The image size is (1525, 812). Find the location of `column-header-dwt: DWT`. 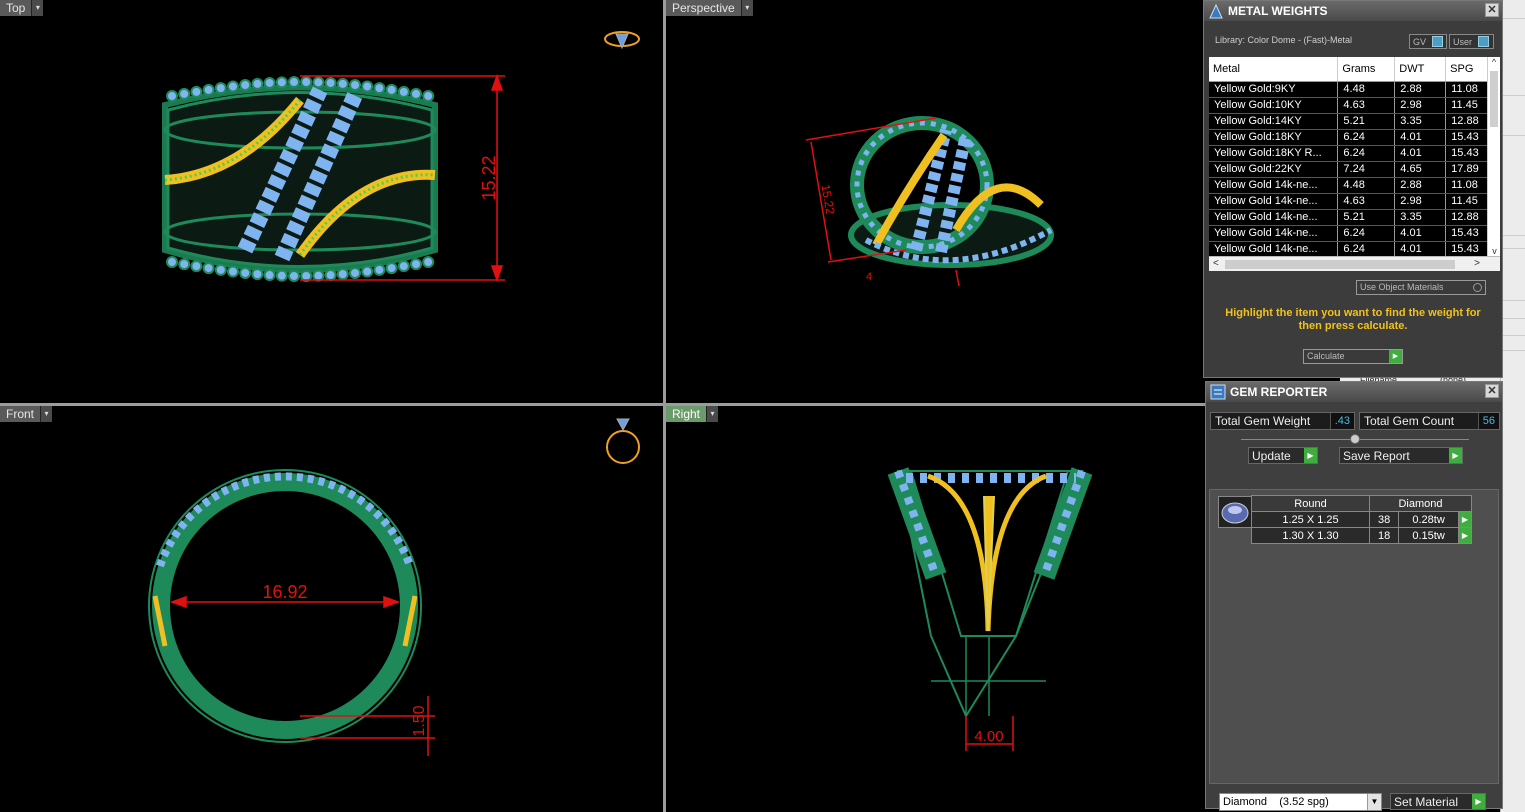

column-header-dwt: DWT is located at coordinates (1420, 69).